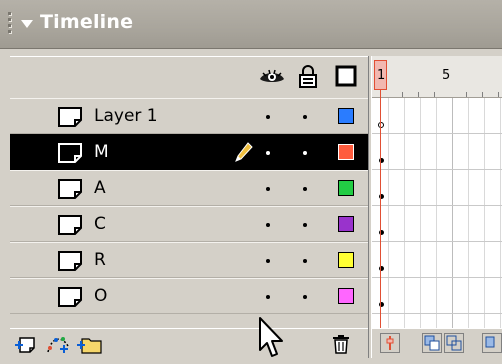  What do you see at coordinates (189, 296) in the screenshot?
I see `layer-row: O` at bounding box center [189, 296].